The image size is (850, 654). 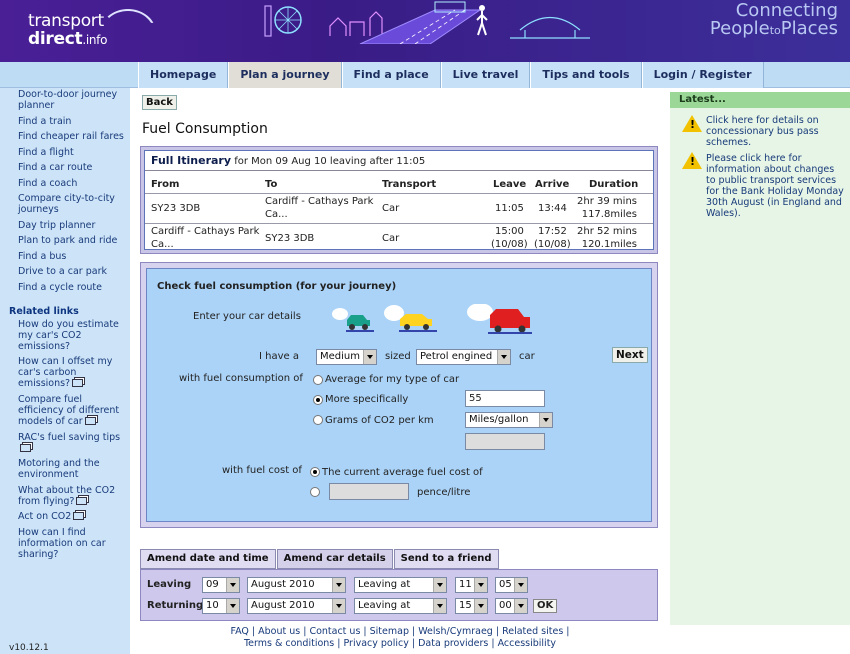 I want to click on returning-type-select: Leaving at, so click(x=400, y=606).